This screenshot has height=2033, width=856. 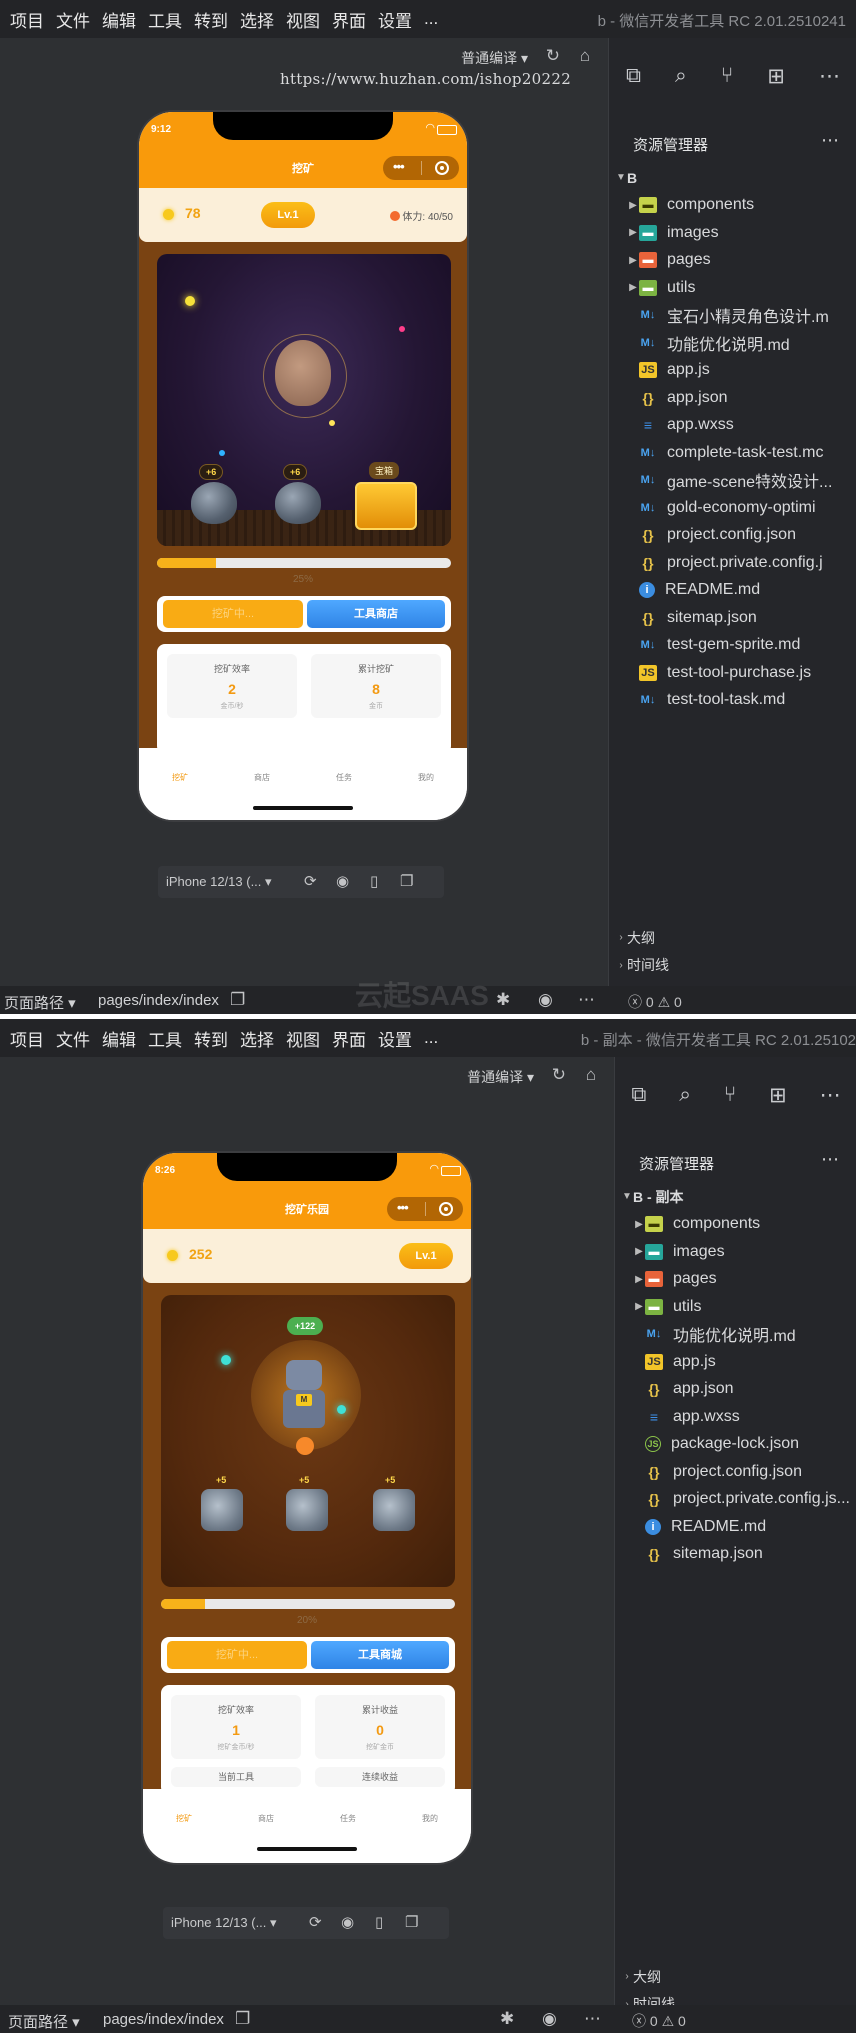 What do you see at coordinates (732, 673) in the screenshot?
I see `file-item: JS test-tool-purchase.js` at bounding box center [732, 673].